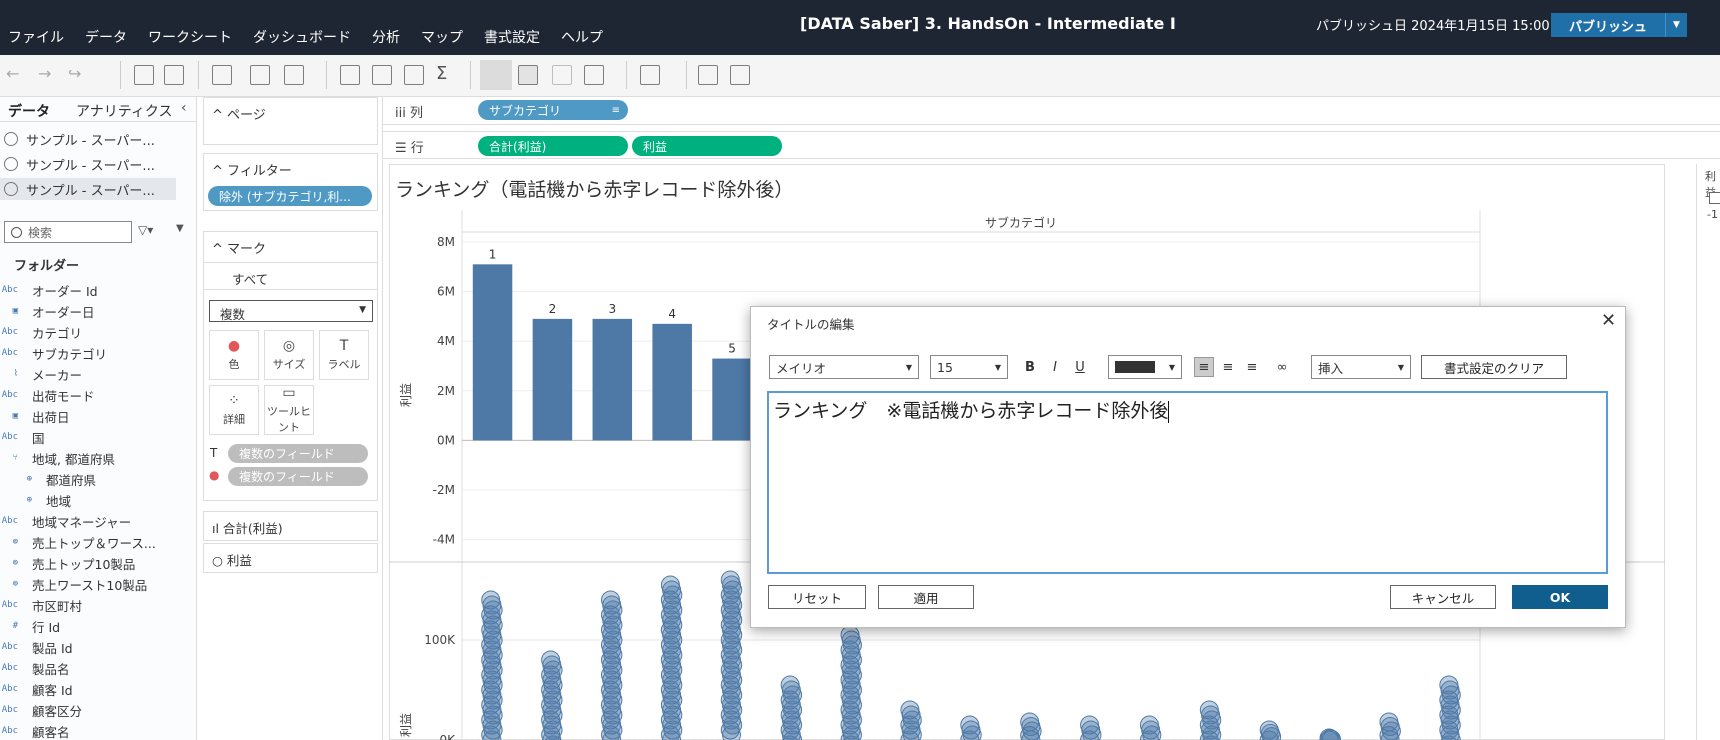  Describe the element at coordinates (553, 309) in the screenshot. I see `bar-rank-label: 2` at that location.